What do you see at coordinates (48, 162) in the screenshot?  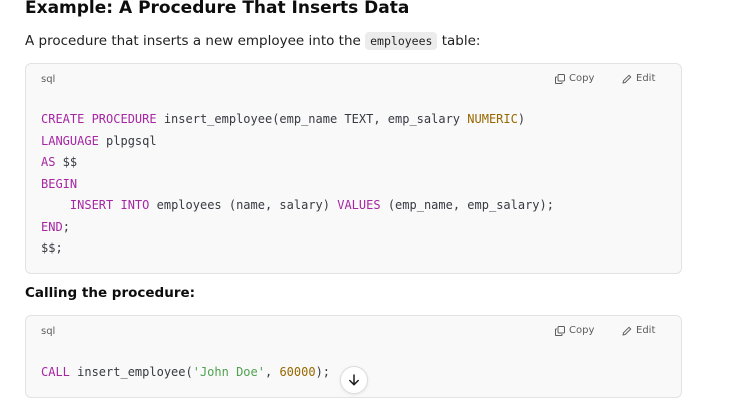 I see `code-keyword: AS` at bounding box center [48, 162].